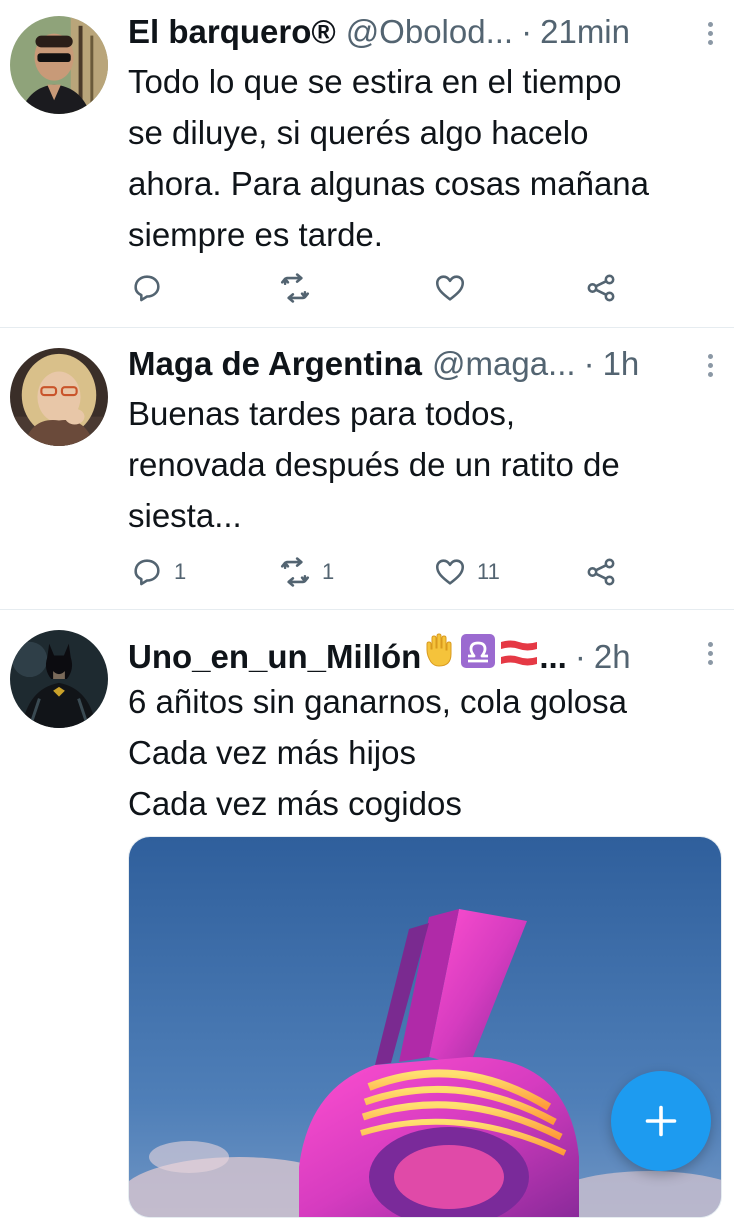  I want to click on reply-button, so click(147, 288).